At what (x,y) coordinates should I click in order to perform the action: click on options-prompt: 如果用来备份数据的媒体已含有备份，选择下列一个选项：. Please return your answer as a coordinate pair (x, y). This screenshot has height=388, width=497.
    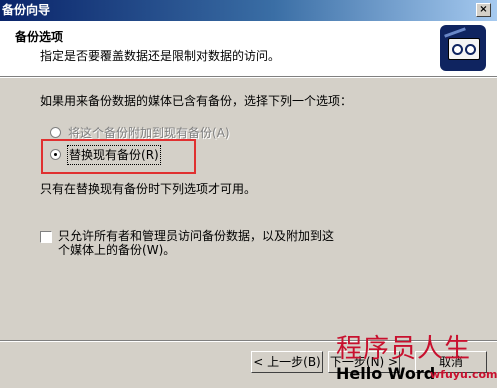
    Looking at the image, I should click on (196, 101).